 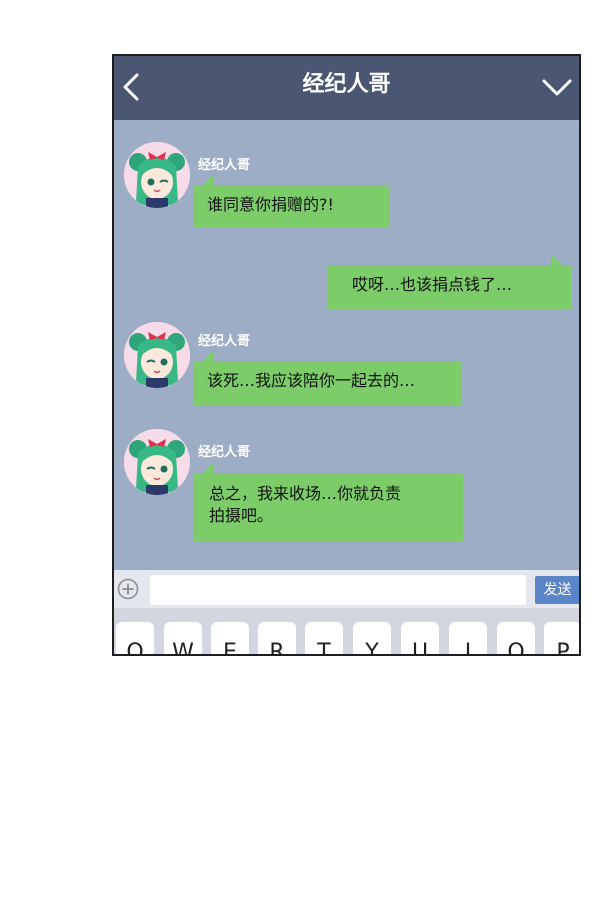 I want to click on input-bar: 发送, so click(x=346, y=589).